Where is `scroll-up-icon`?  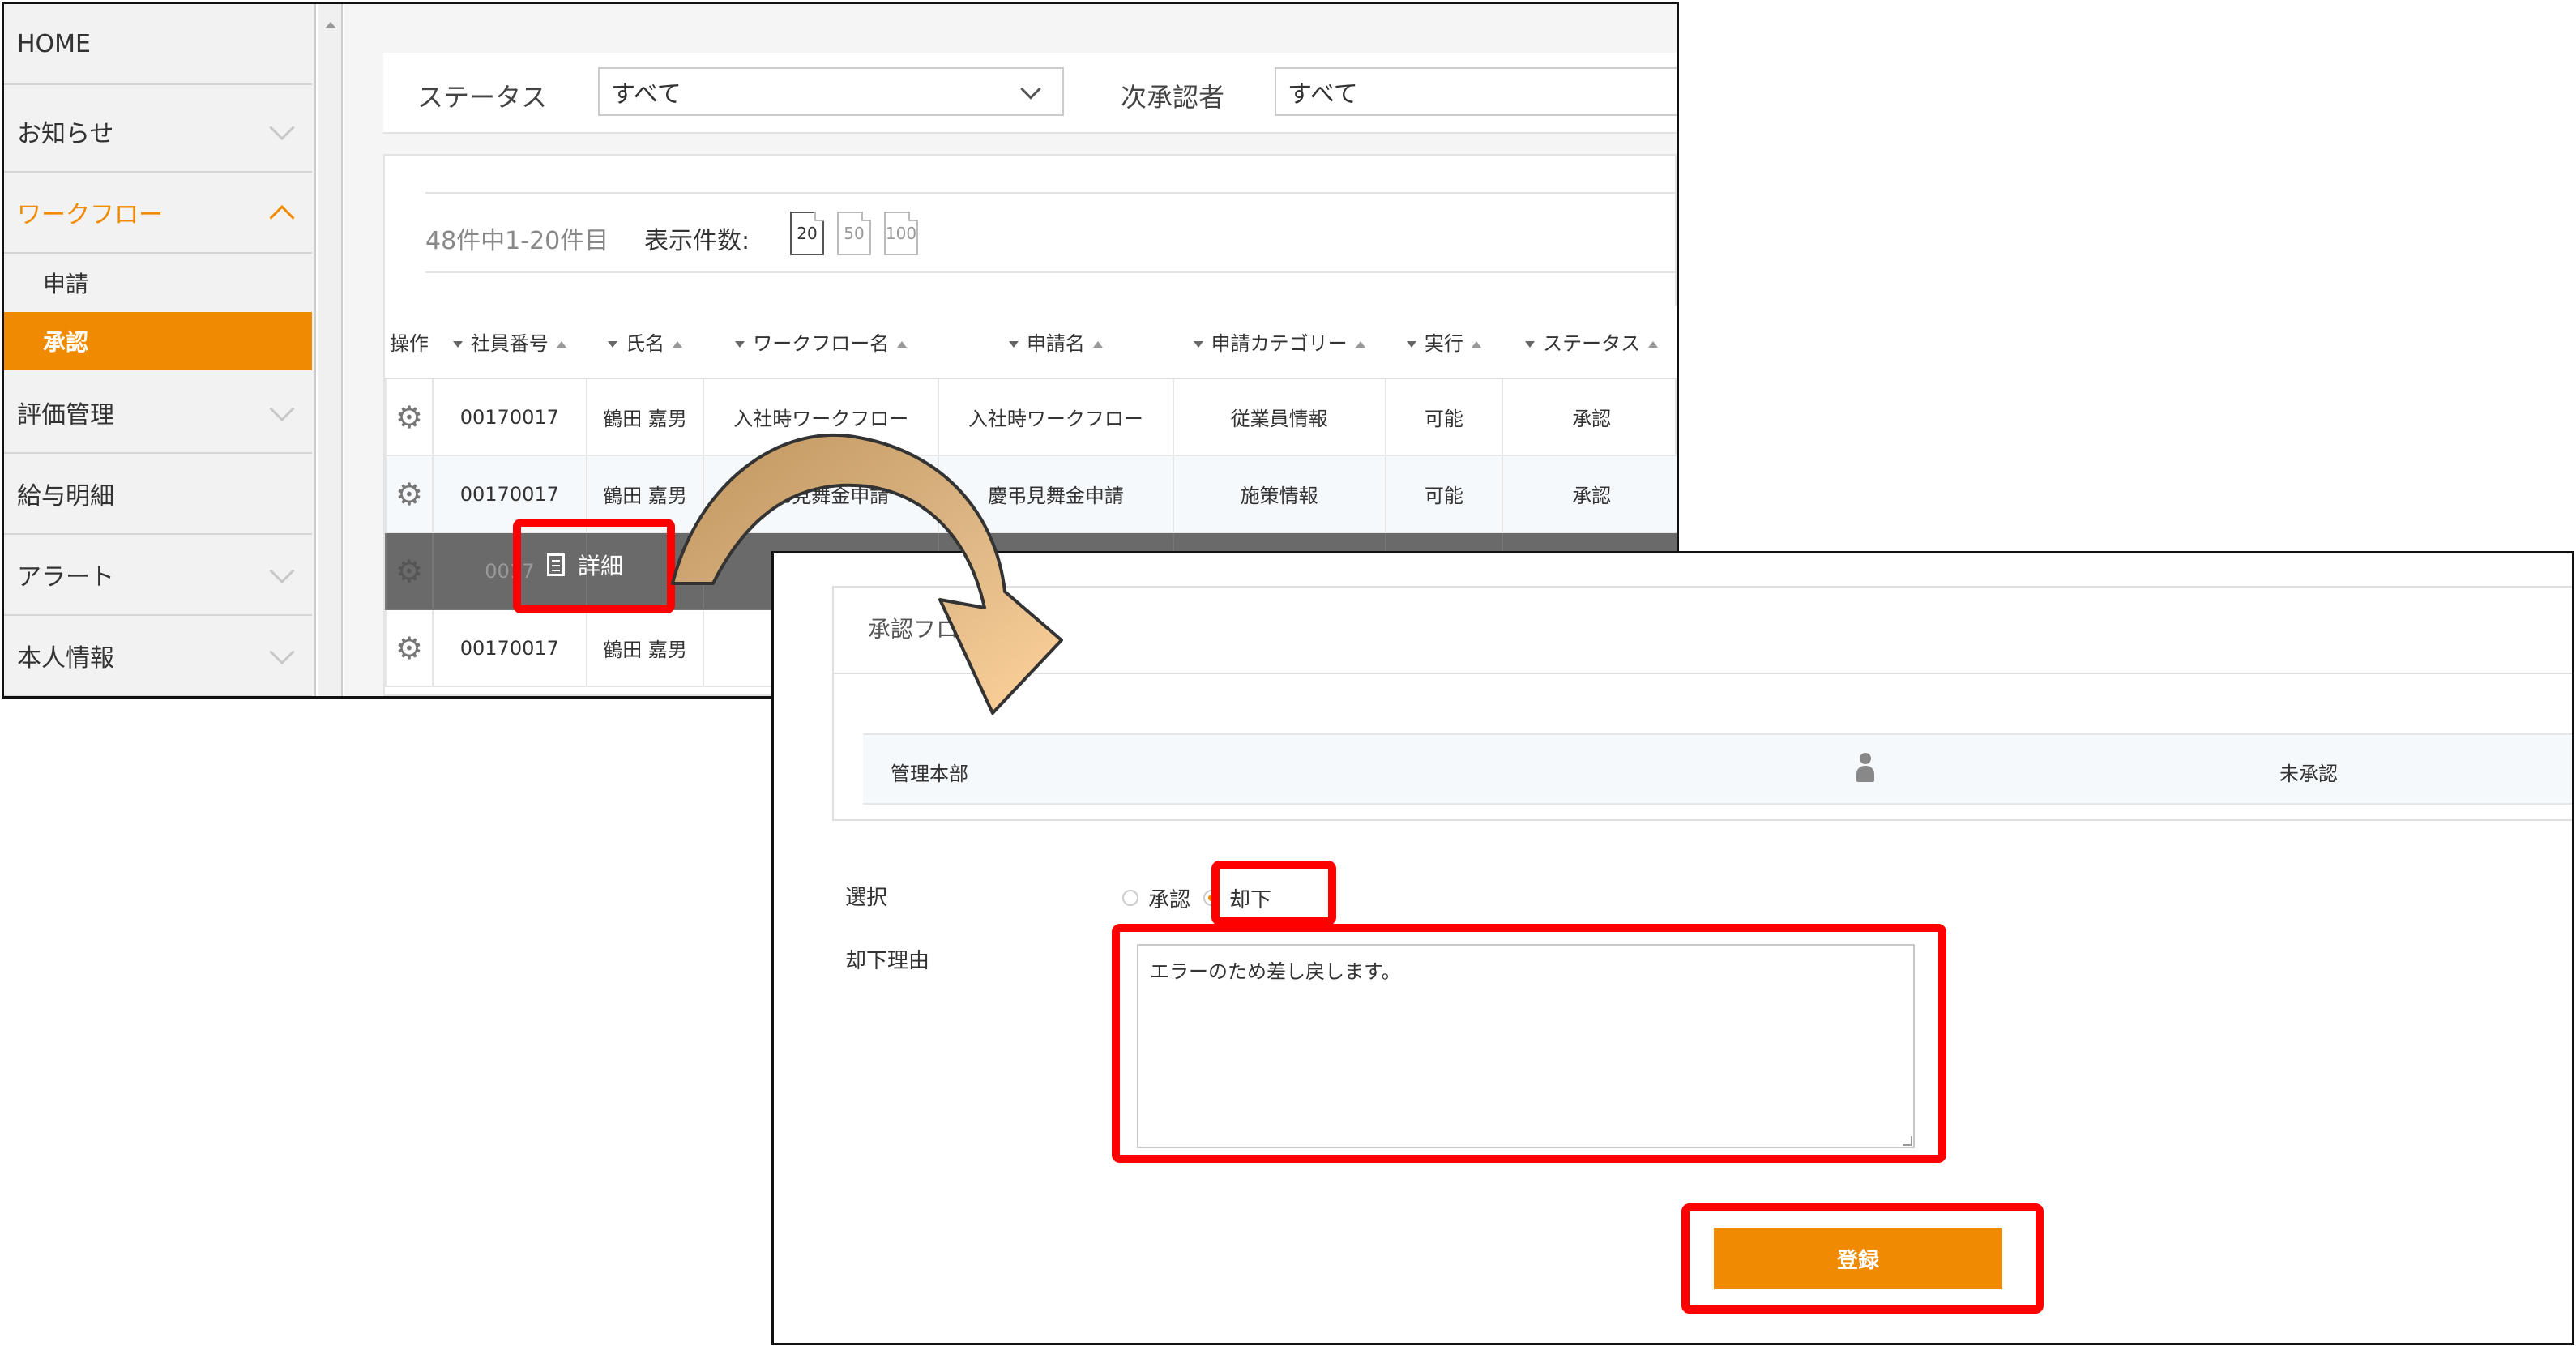 scroll-up-icon is located at coordinates (330, 25).